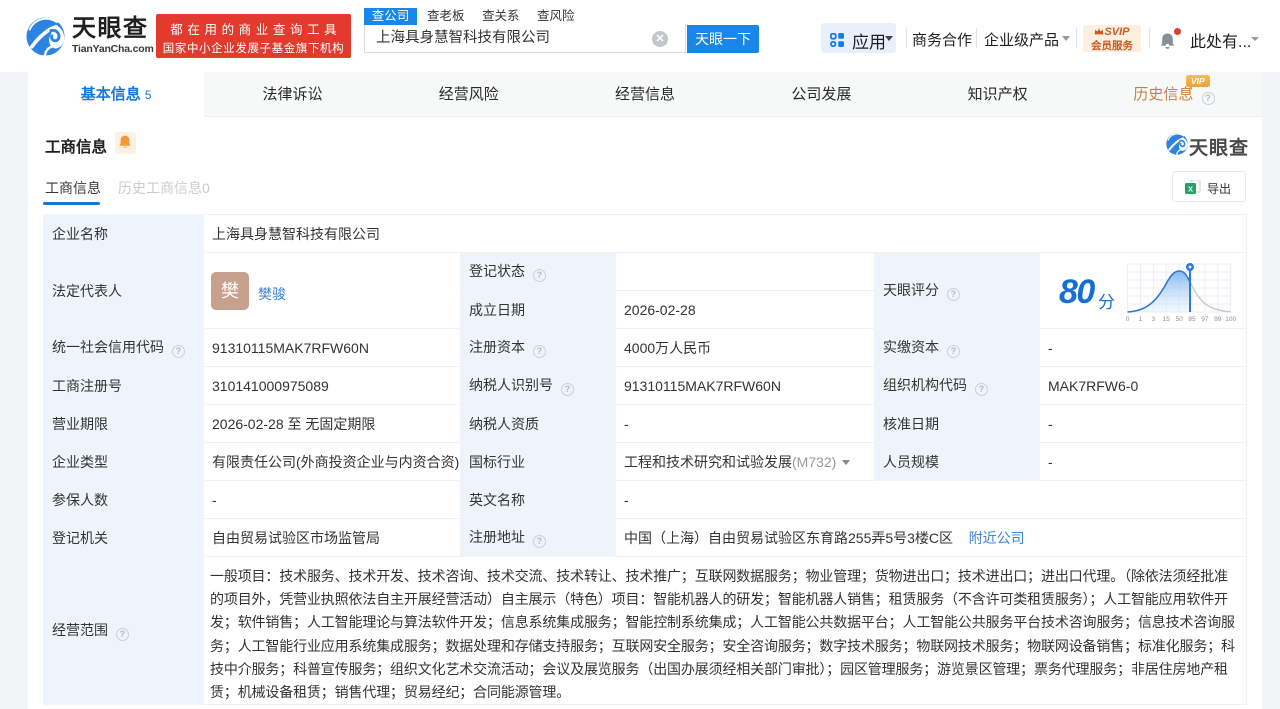  I want to click on svg-text: 50, so click(1179, 319).